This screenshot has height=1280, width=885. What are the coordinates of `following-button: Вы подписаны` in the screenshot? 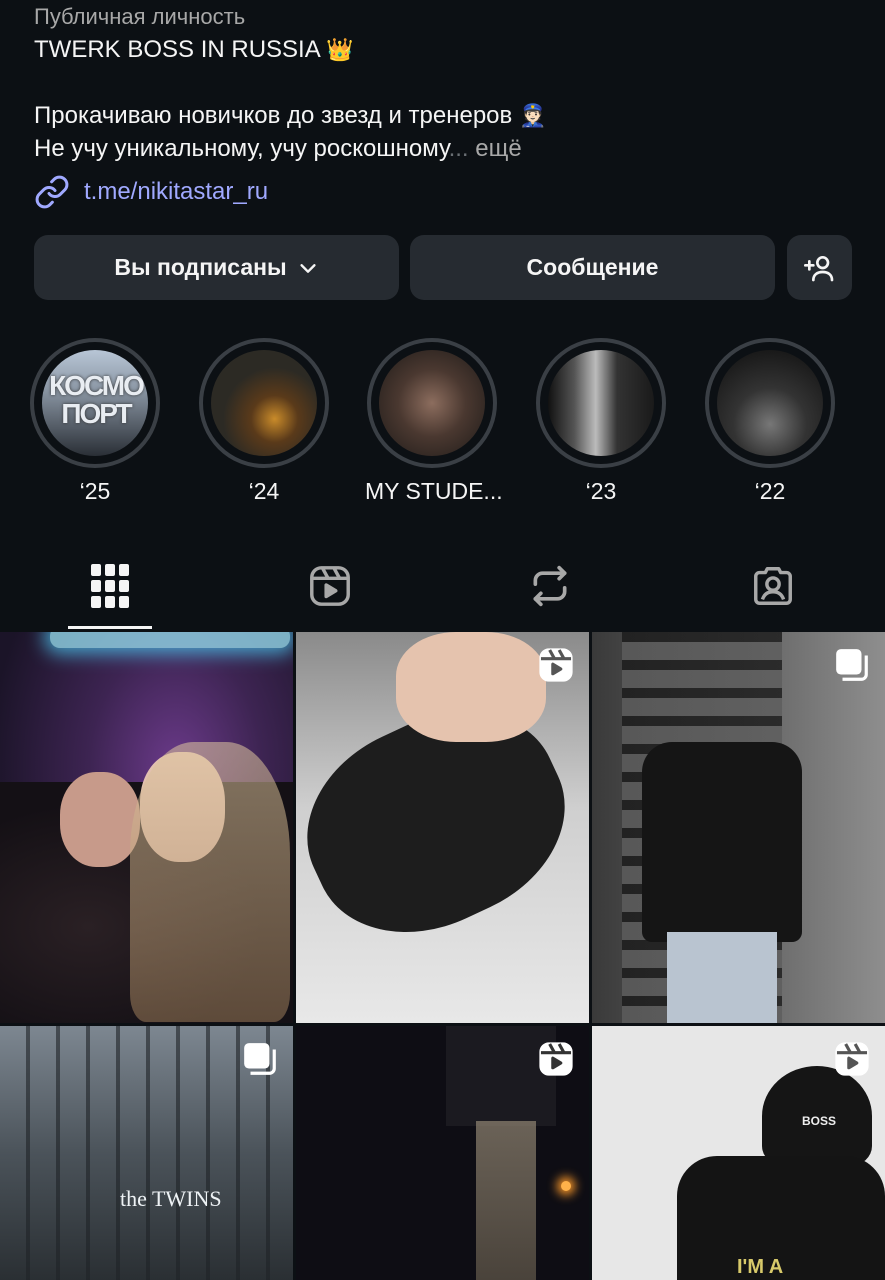 It's located at (216, 267).